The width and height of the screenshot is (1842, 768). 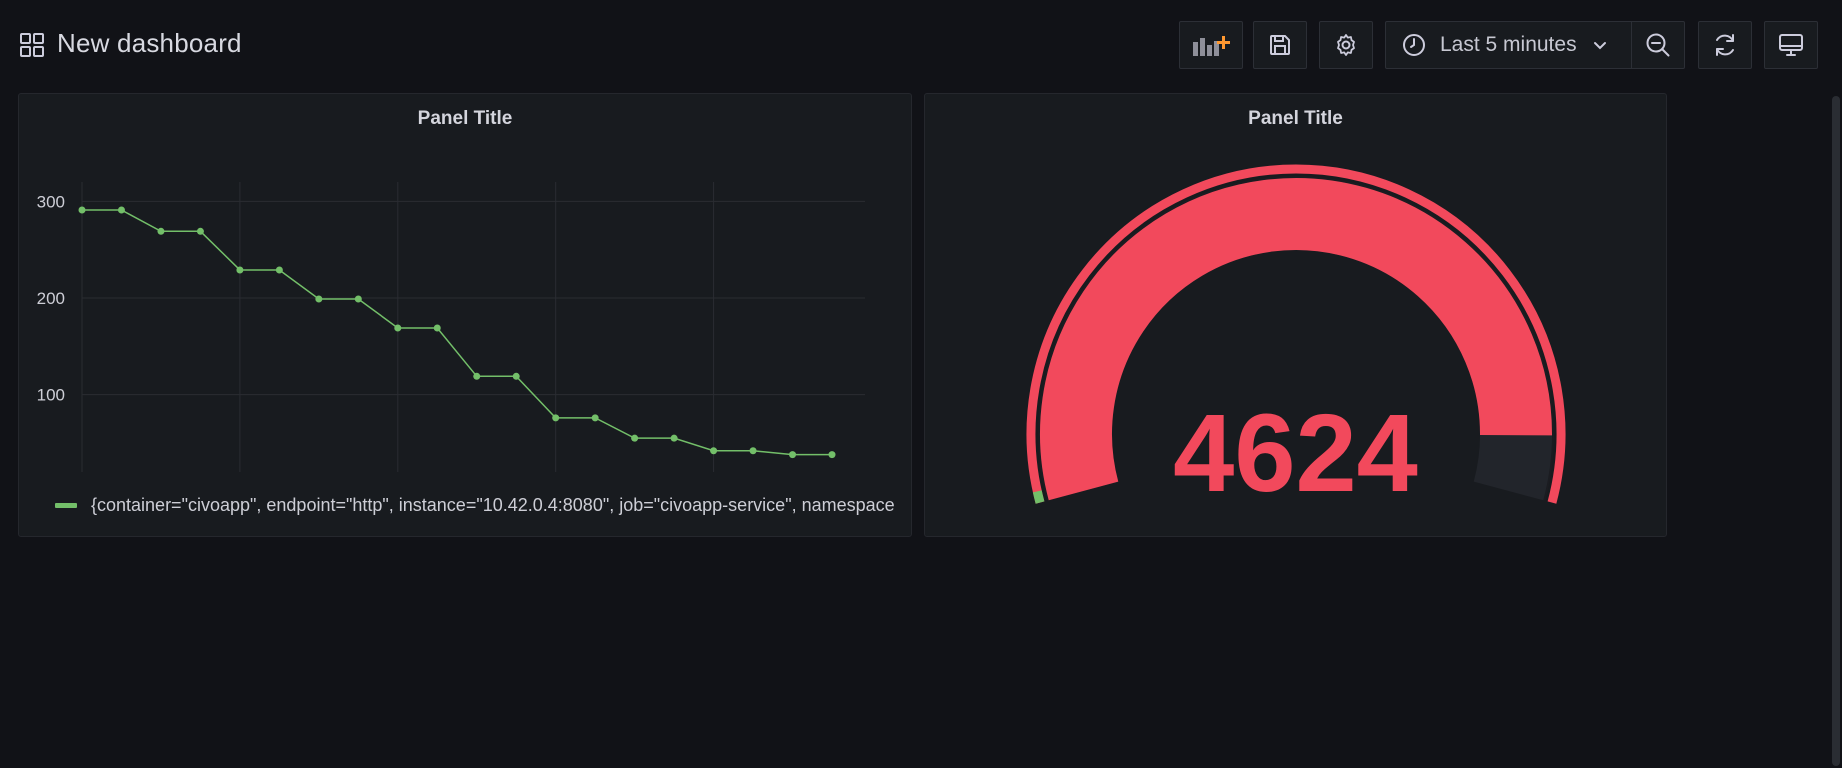 What do you see at coordinates (66, 505) in the screenshot?
I see `legend-swatch` at bounding box center [66, 505].